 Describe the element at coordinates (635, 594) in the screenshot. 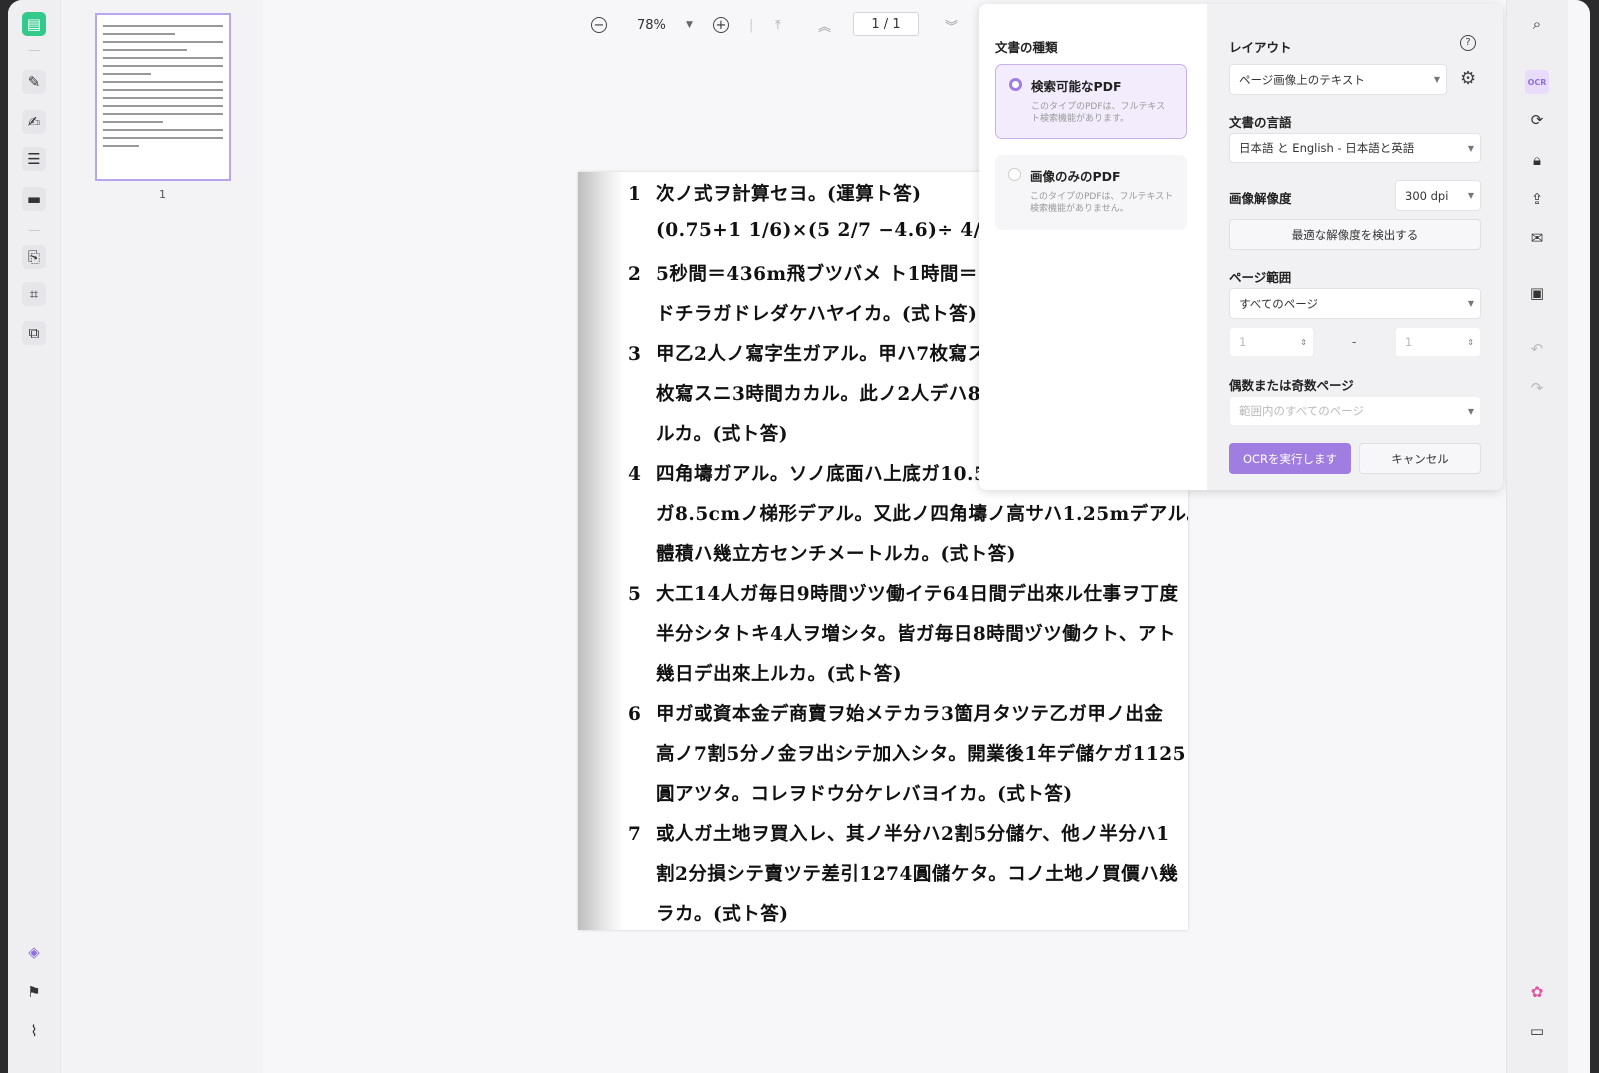

I see `problem-number: 5` at that location.